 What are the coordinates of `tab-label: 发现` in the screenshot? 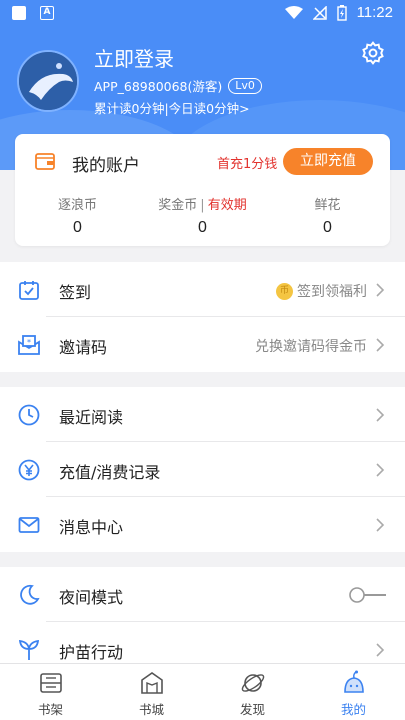 It's located at (252, 709).